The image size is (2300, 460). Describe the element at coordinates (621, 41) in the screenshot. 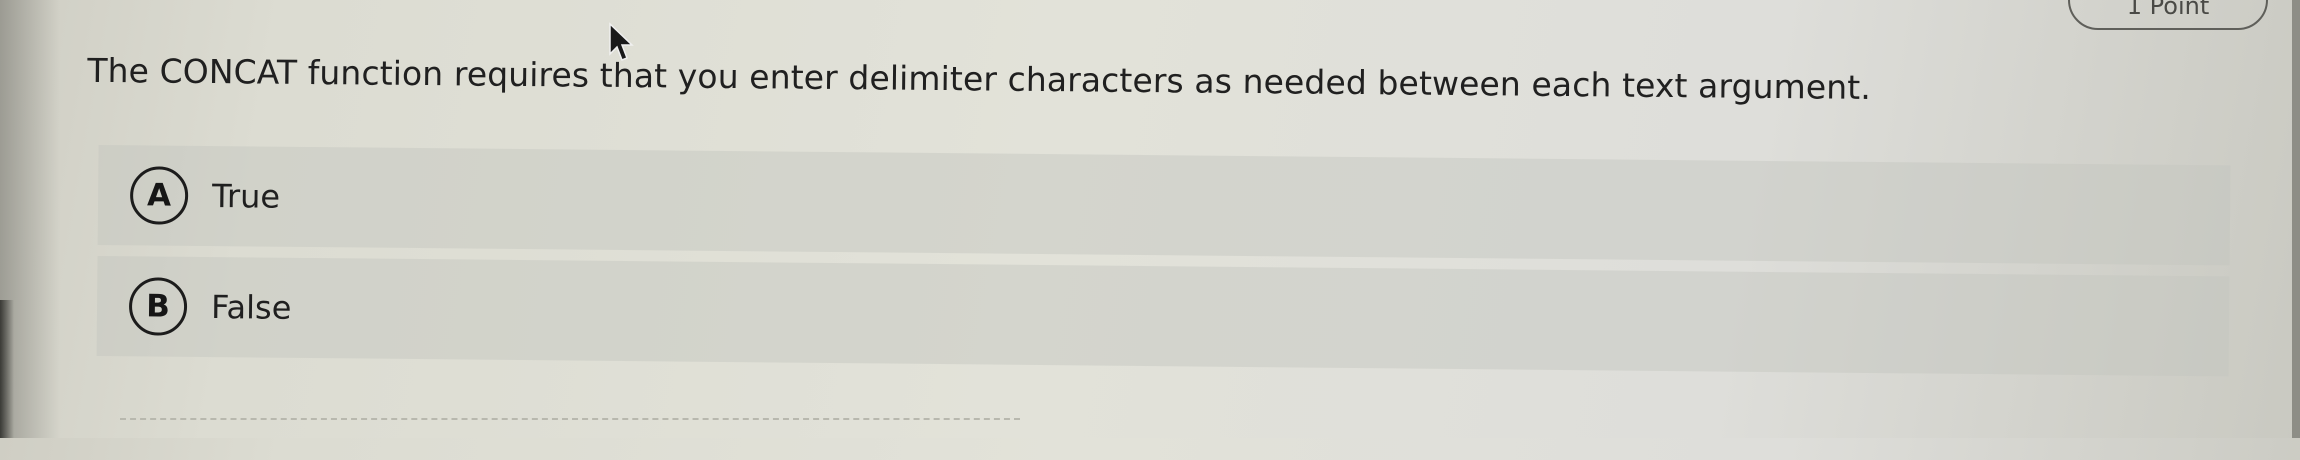

I see `mouse-pointer-icon` at that location.